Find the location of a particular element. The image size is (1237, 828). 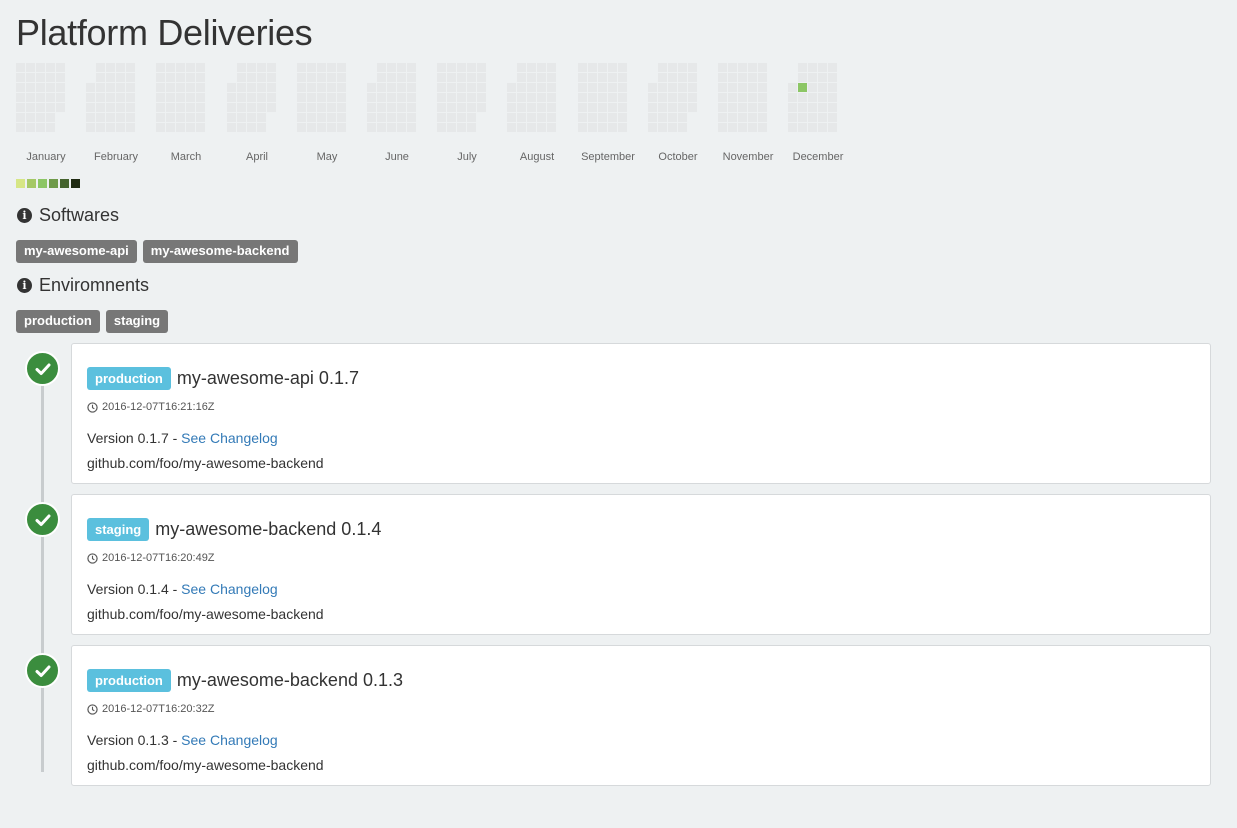

changelog-link: See Changelog is located at coordinates (229, 589).